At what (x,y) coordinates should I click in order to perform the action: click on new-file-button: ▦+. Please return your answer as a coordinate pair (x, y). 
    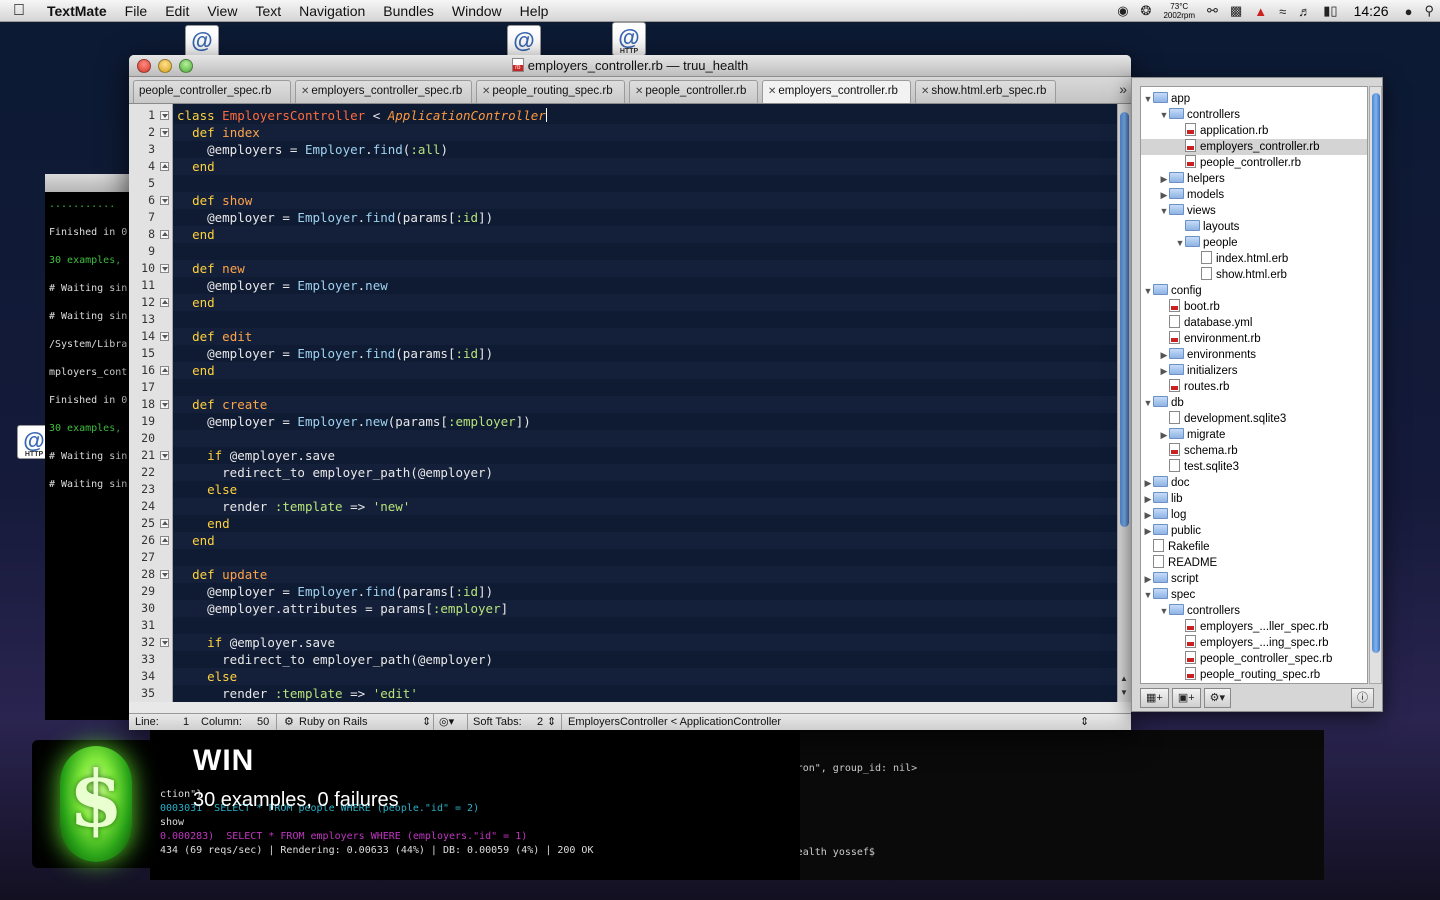
    Looking at the image, I should click on (1154, 698).